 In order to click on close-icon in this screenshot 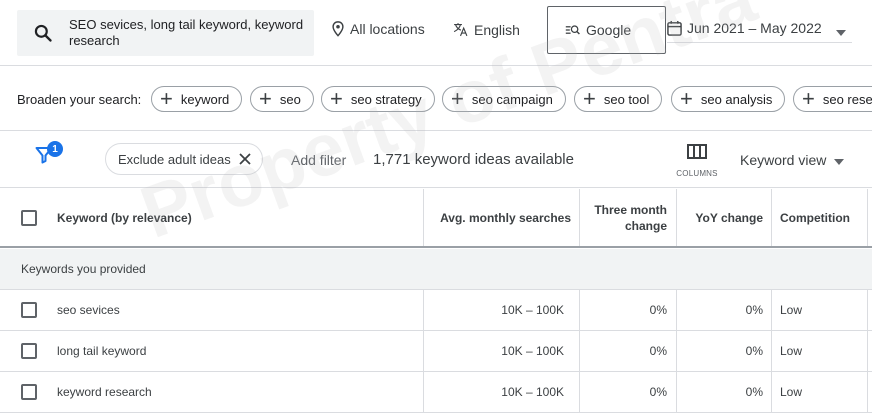, I will do `click(245, 160)`.